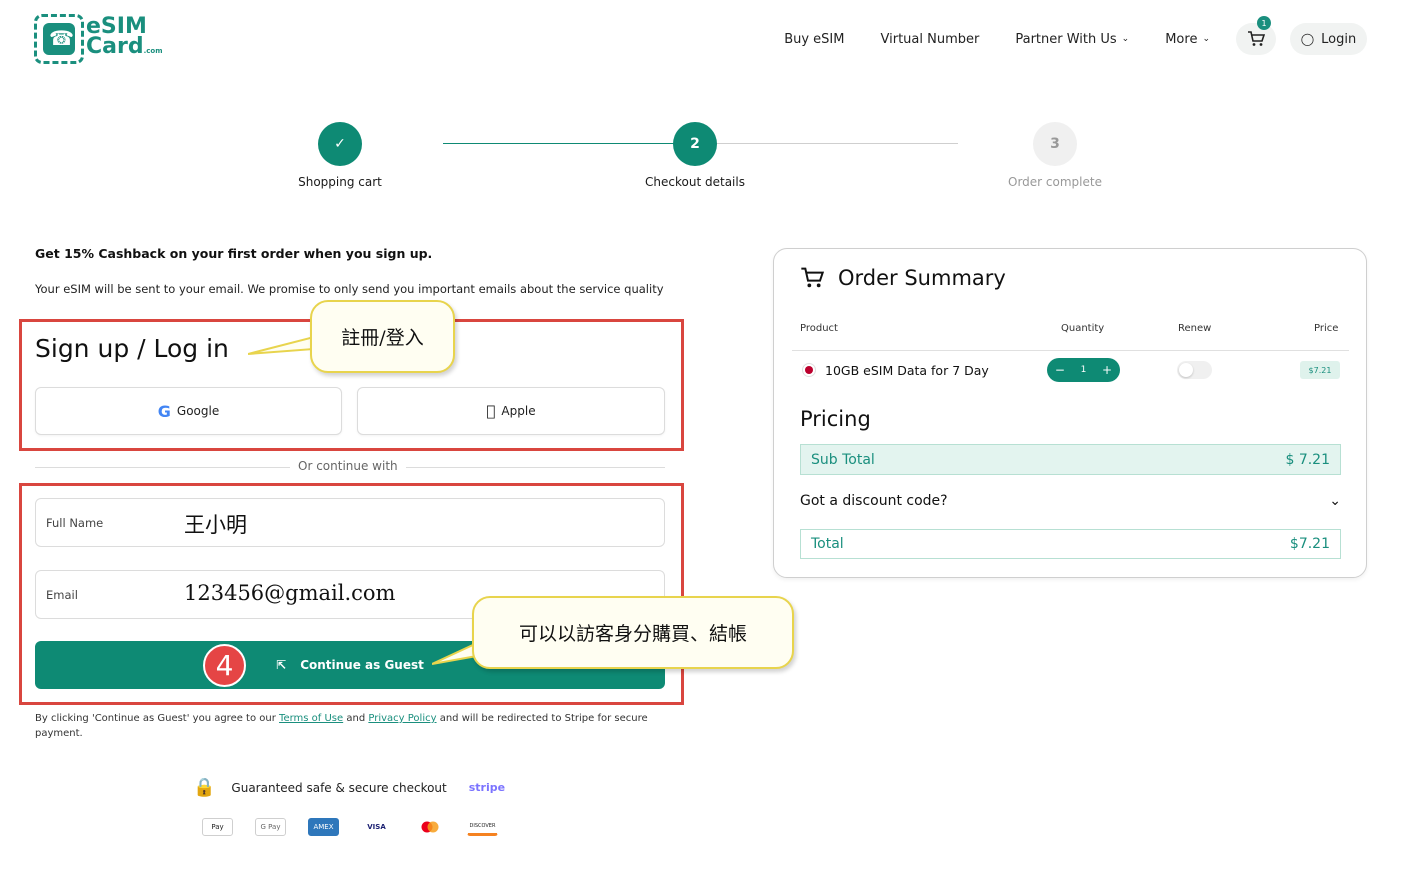 The width and height of the screenshot is (1417, 896). What do you see at coordinates (350, 522) in the screenshot?
I see `full-name-field: Full Name 王小明` at bounding box center [350, 522].